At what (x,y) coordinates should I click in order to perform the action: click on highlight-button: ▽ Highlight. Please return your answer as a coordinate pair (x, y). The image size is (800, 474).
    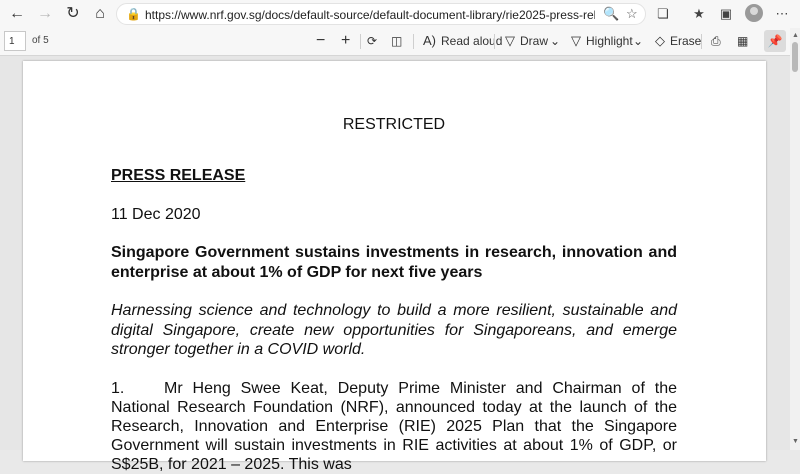
    Looking at the image, I should click on (602, 41).